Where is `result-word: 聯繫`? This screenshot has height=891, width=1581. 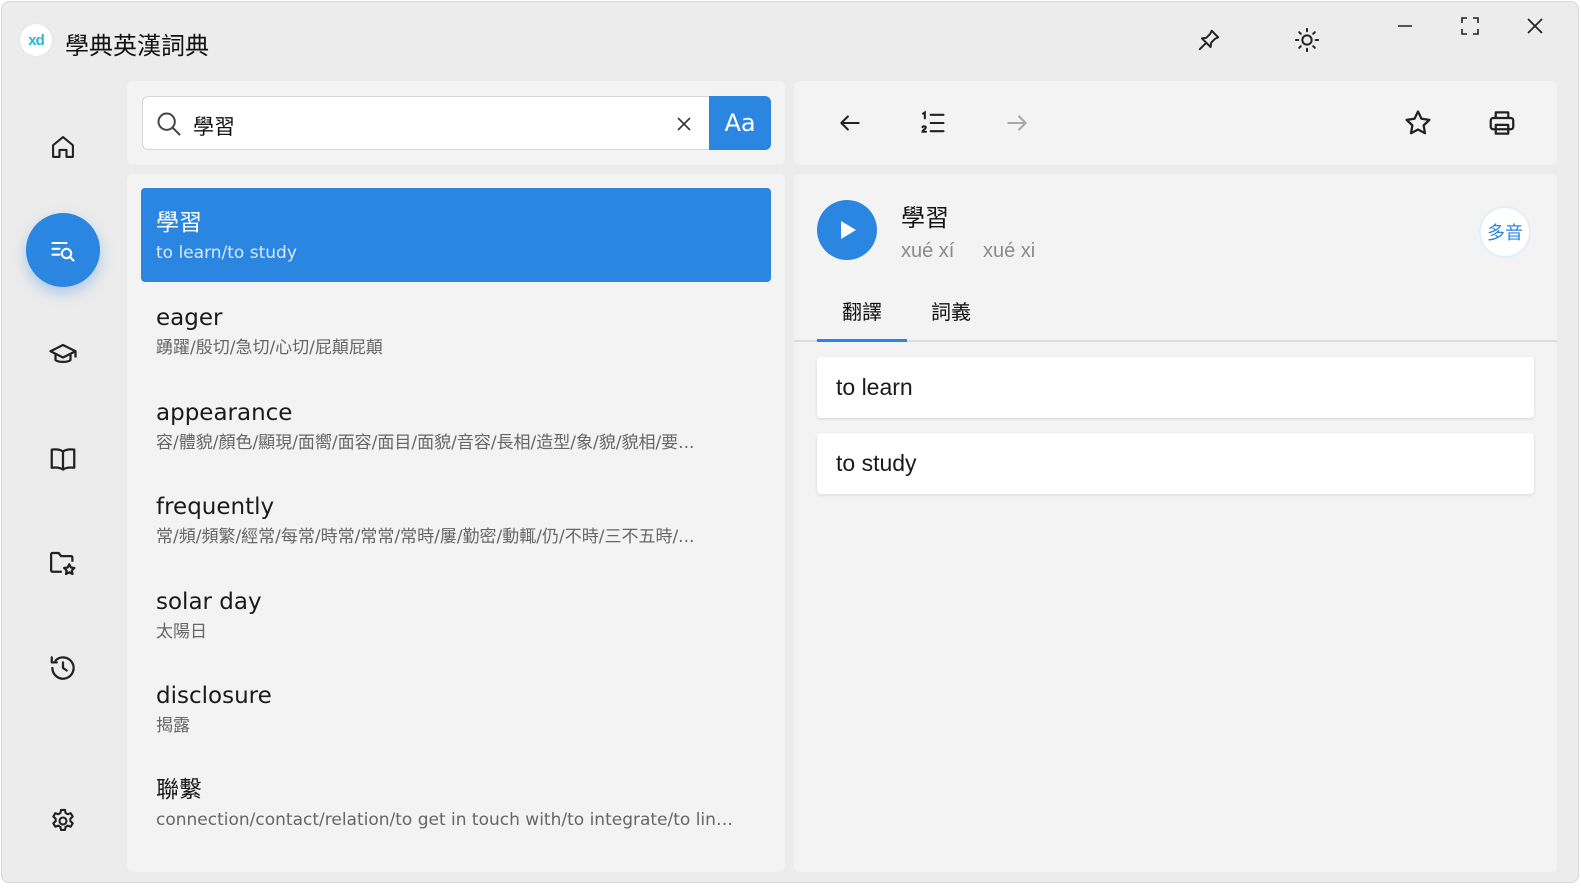 result-word: 聯繫 is located at coordinates (179, 790).